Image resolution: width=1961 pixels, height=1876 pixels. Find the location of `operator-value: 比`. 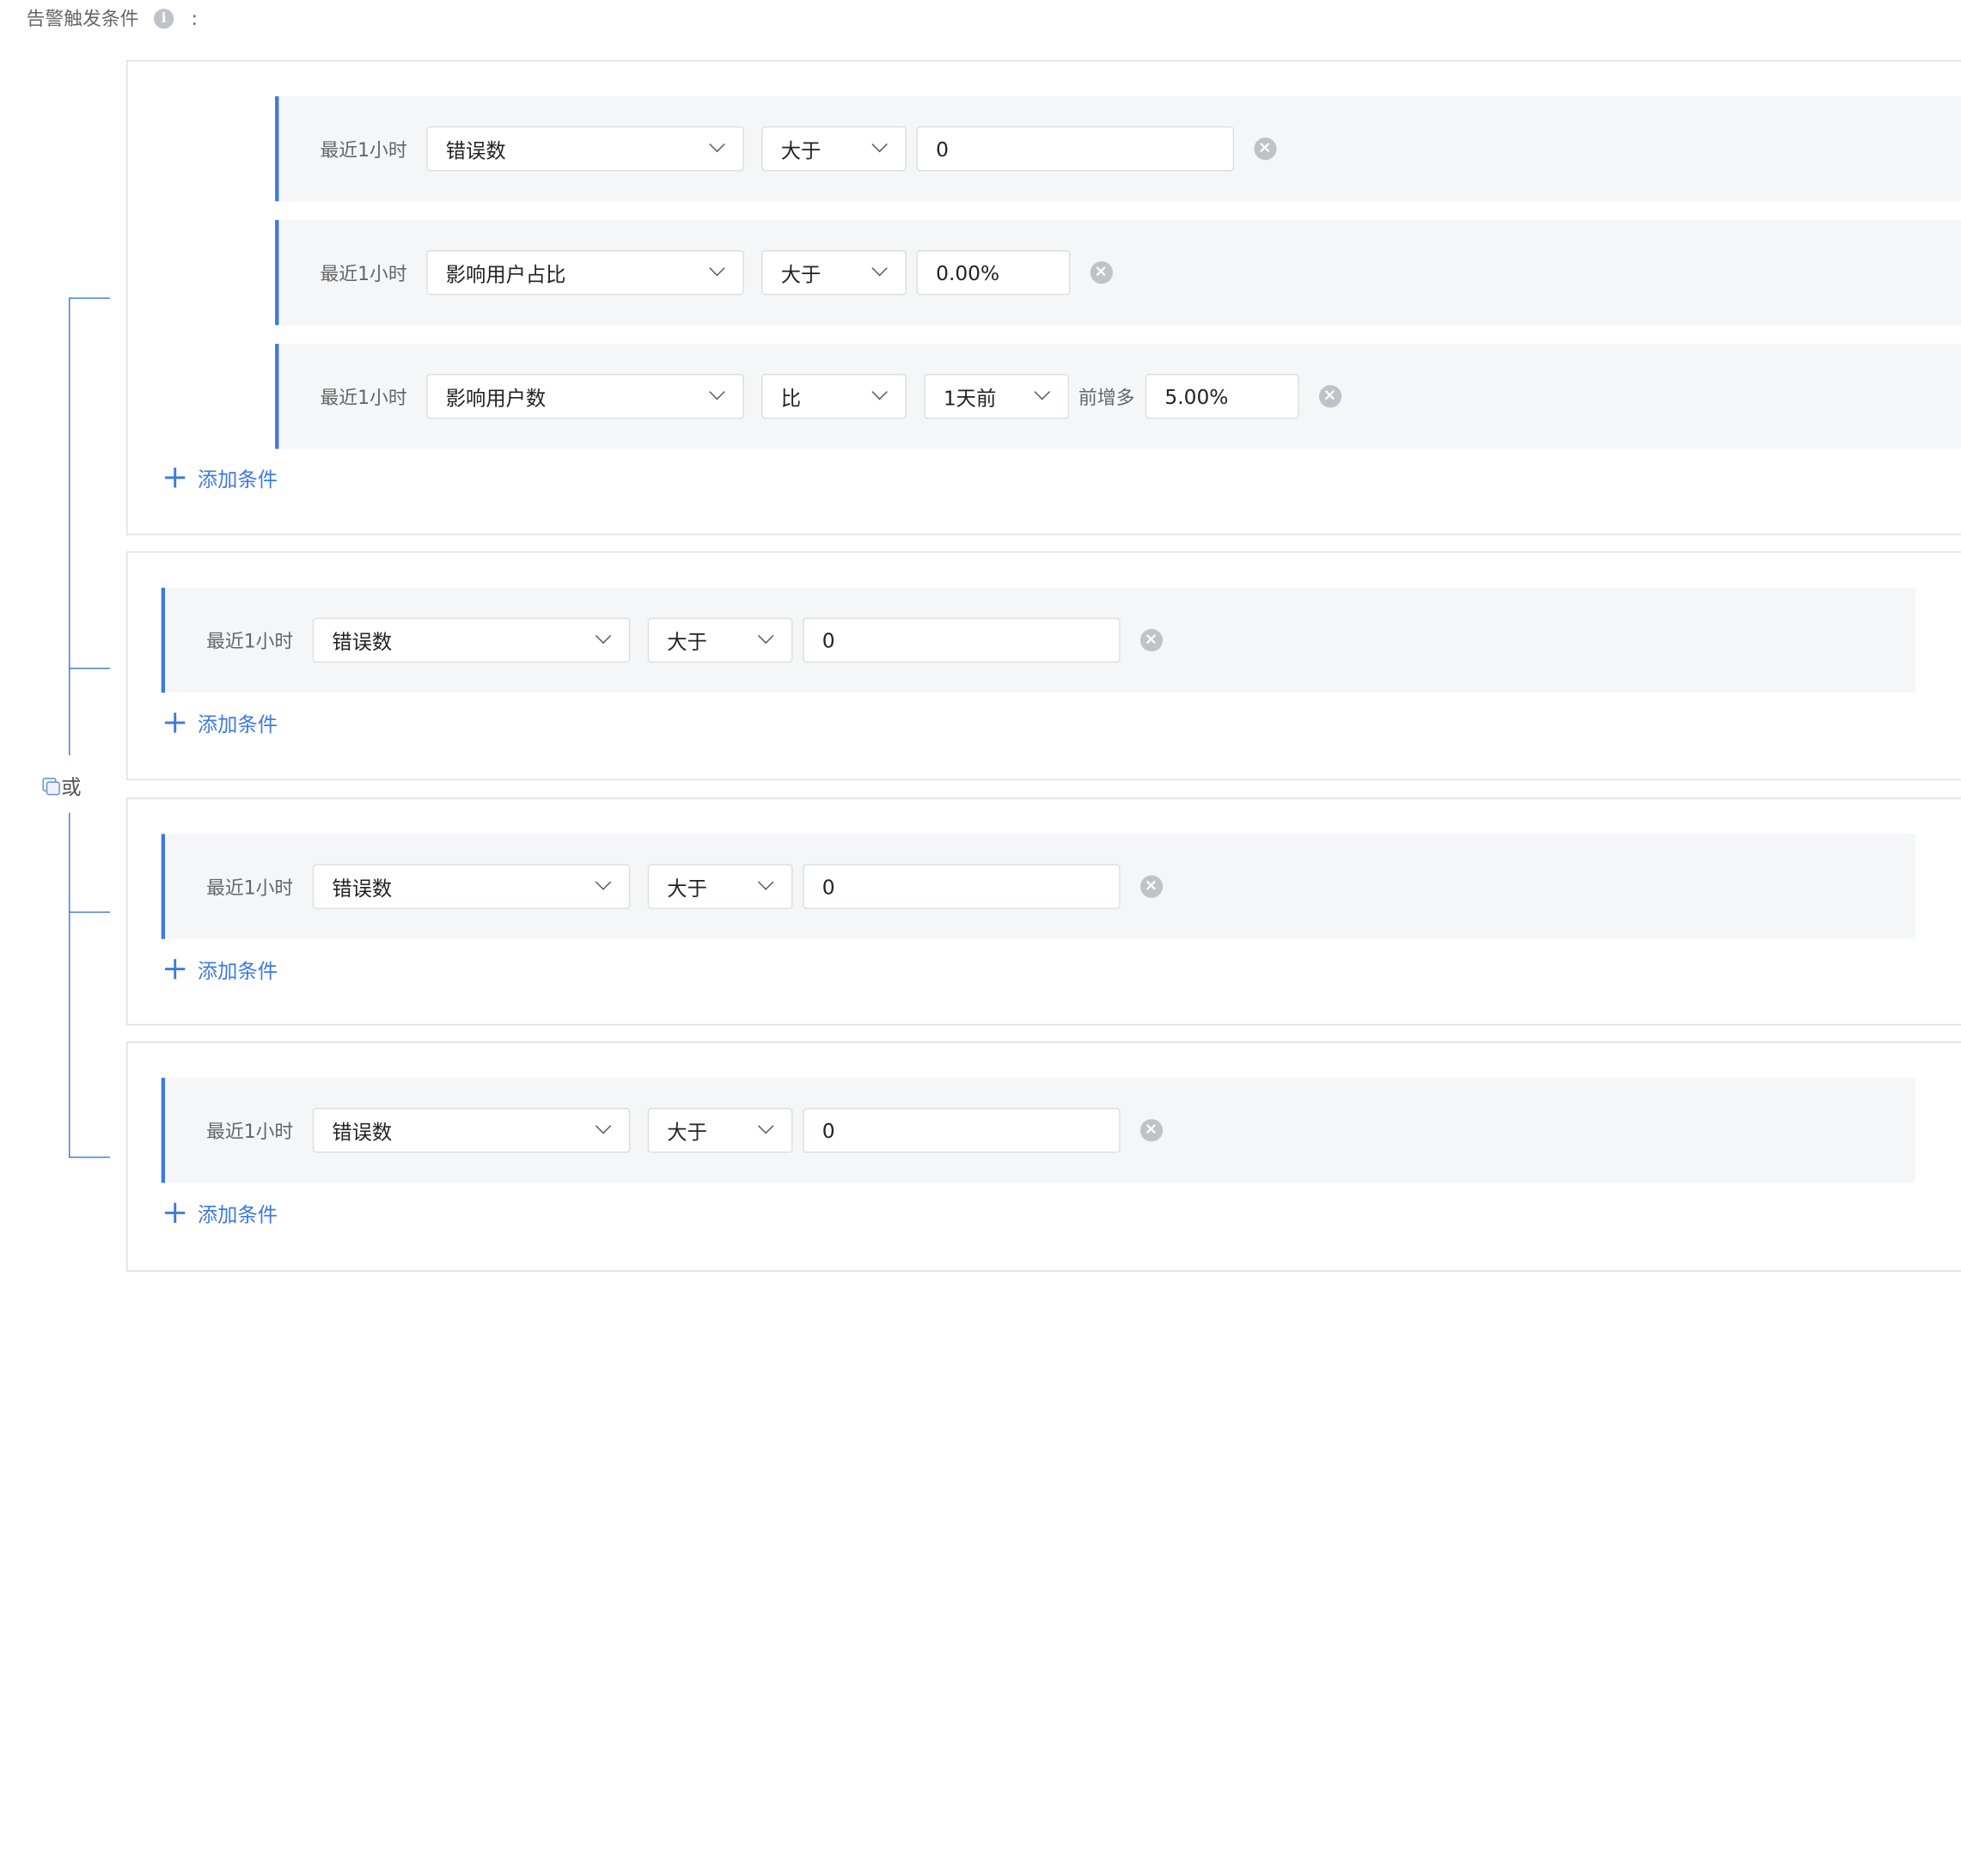

operator-value: 比 is located at coordinates (791, 398).